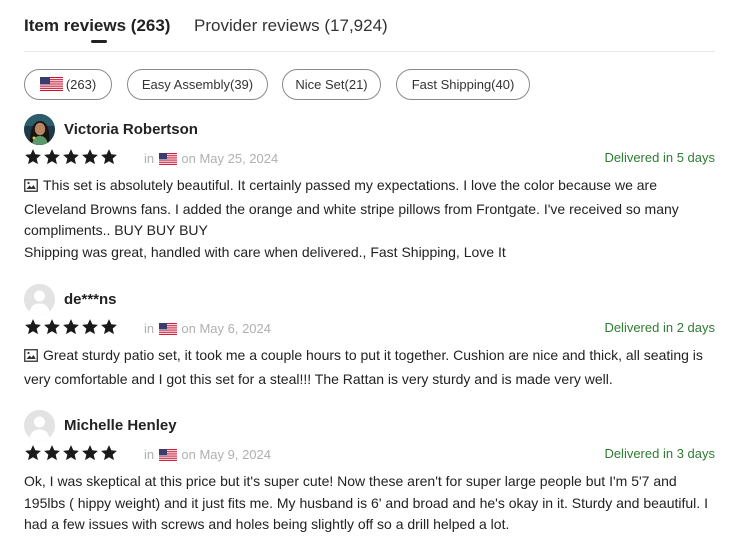 Image resolution: width=737 pixels, height=548 pixels. Describe the element at coordinates (659, 453) in the screenshot. I see `delivery-time: Delivered in 3 days` at that location.